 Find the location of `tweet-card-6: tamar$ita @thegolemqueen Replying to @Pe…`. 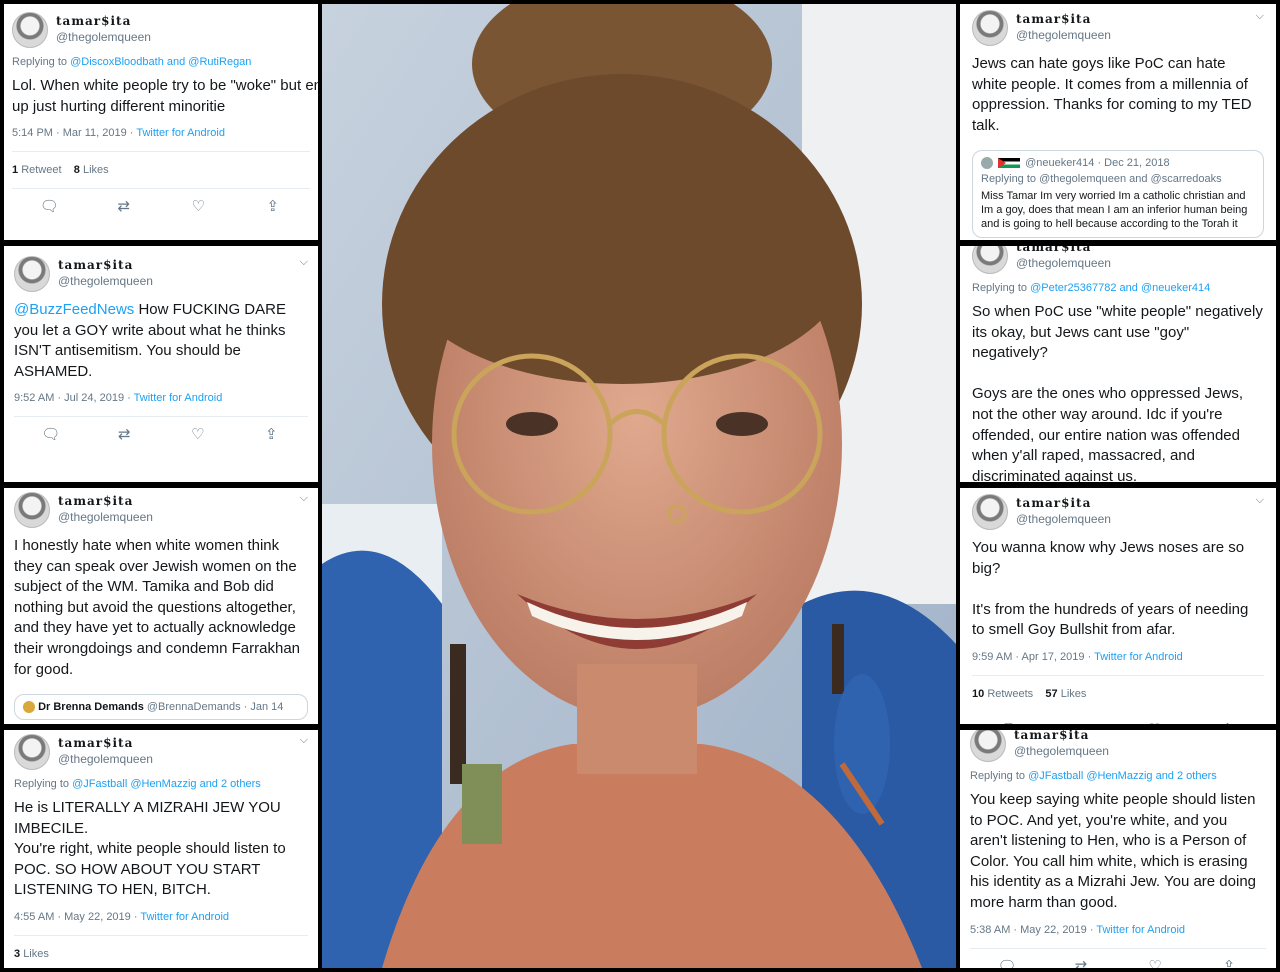

tweet-card-6: tamar$ita @thegolemqueen Replying to @Pe… is located at coordinates (1118, 364).